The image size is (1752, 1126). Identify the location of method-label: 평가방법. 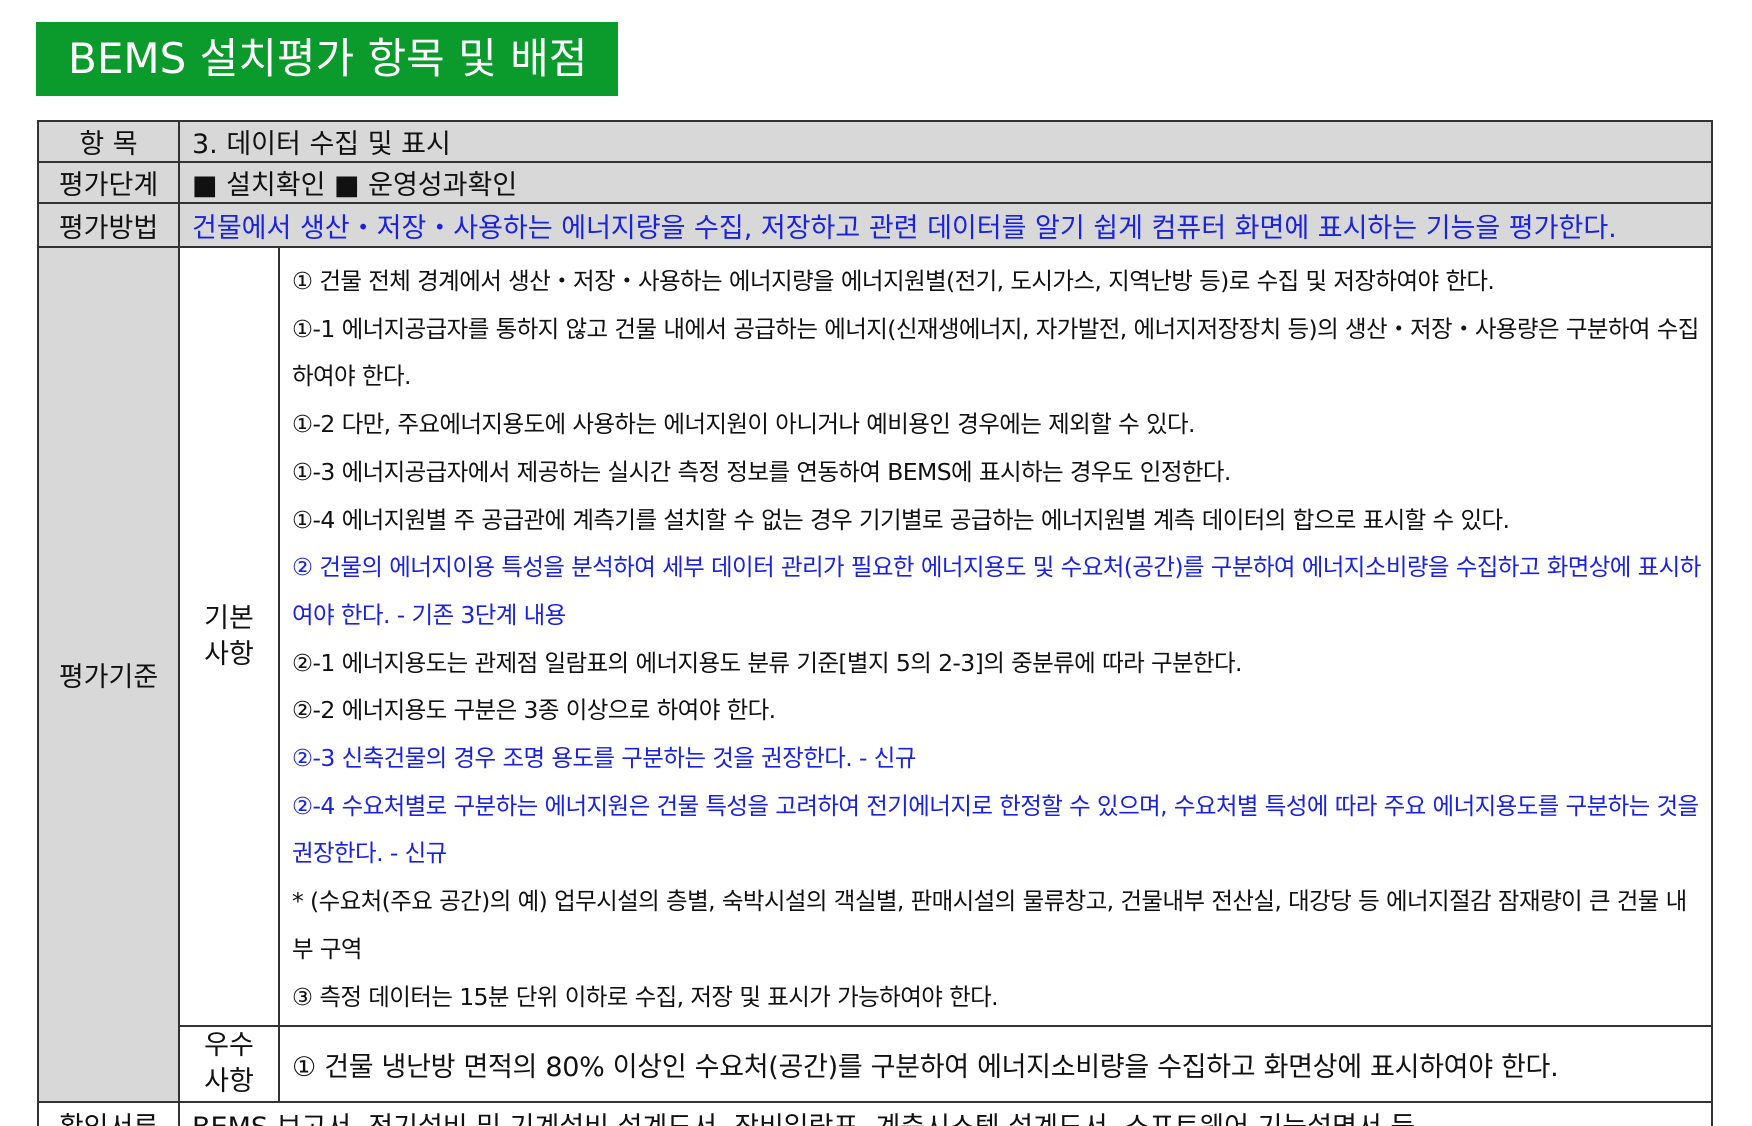
(108, 225).